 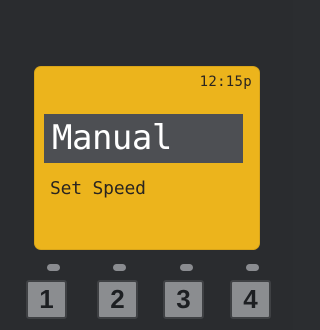 I want to click on mode-highlight: Manual, so click(x=143, y=138).